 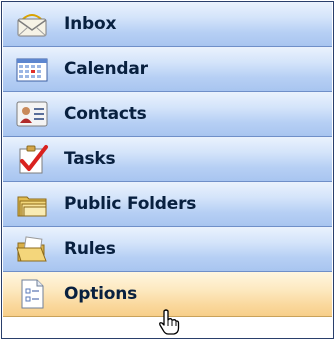 I want to click on inbox-envelope-icon, so click(x=32, y=24).